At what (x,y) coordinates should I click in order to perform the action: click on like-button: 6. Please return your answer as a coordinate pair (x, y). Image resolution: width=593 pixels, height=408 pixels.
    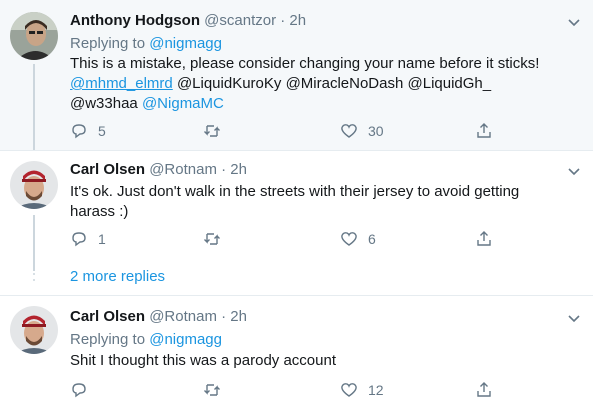
    Looking at the image, I should click on (358, 239).